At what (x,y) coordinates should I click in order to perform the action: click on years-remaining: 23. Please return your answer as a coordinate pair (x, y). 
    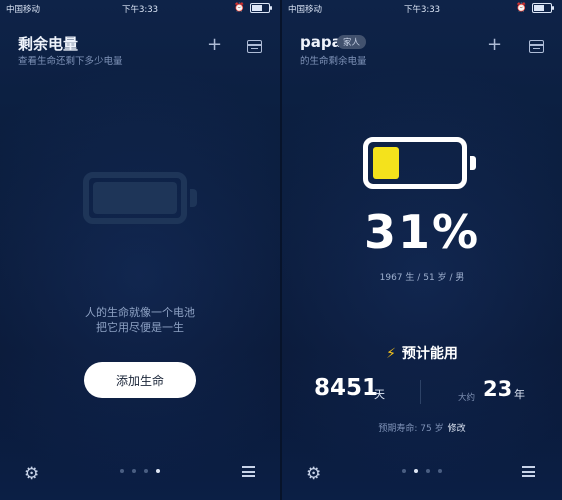
    Looking at the image, I should click on (498, 389).